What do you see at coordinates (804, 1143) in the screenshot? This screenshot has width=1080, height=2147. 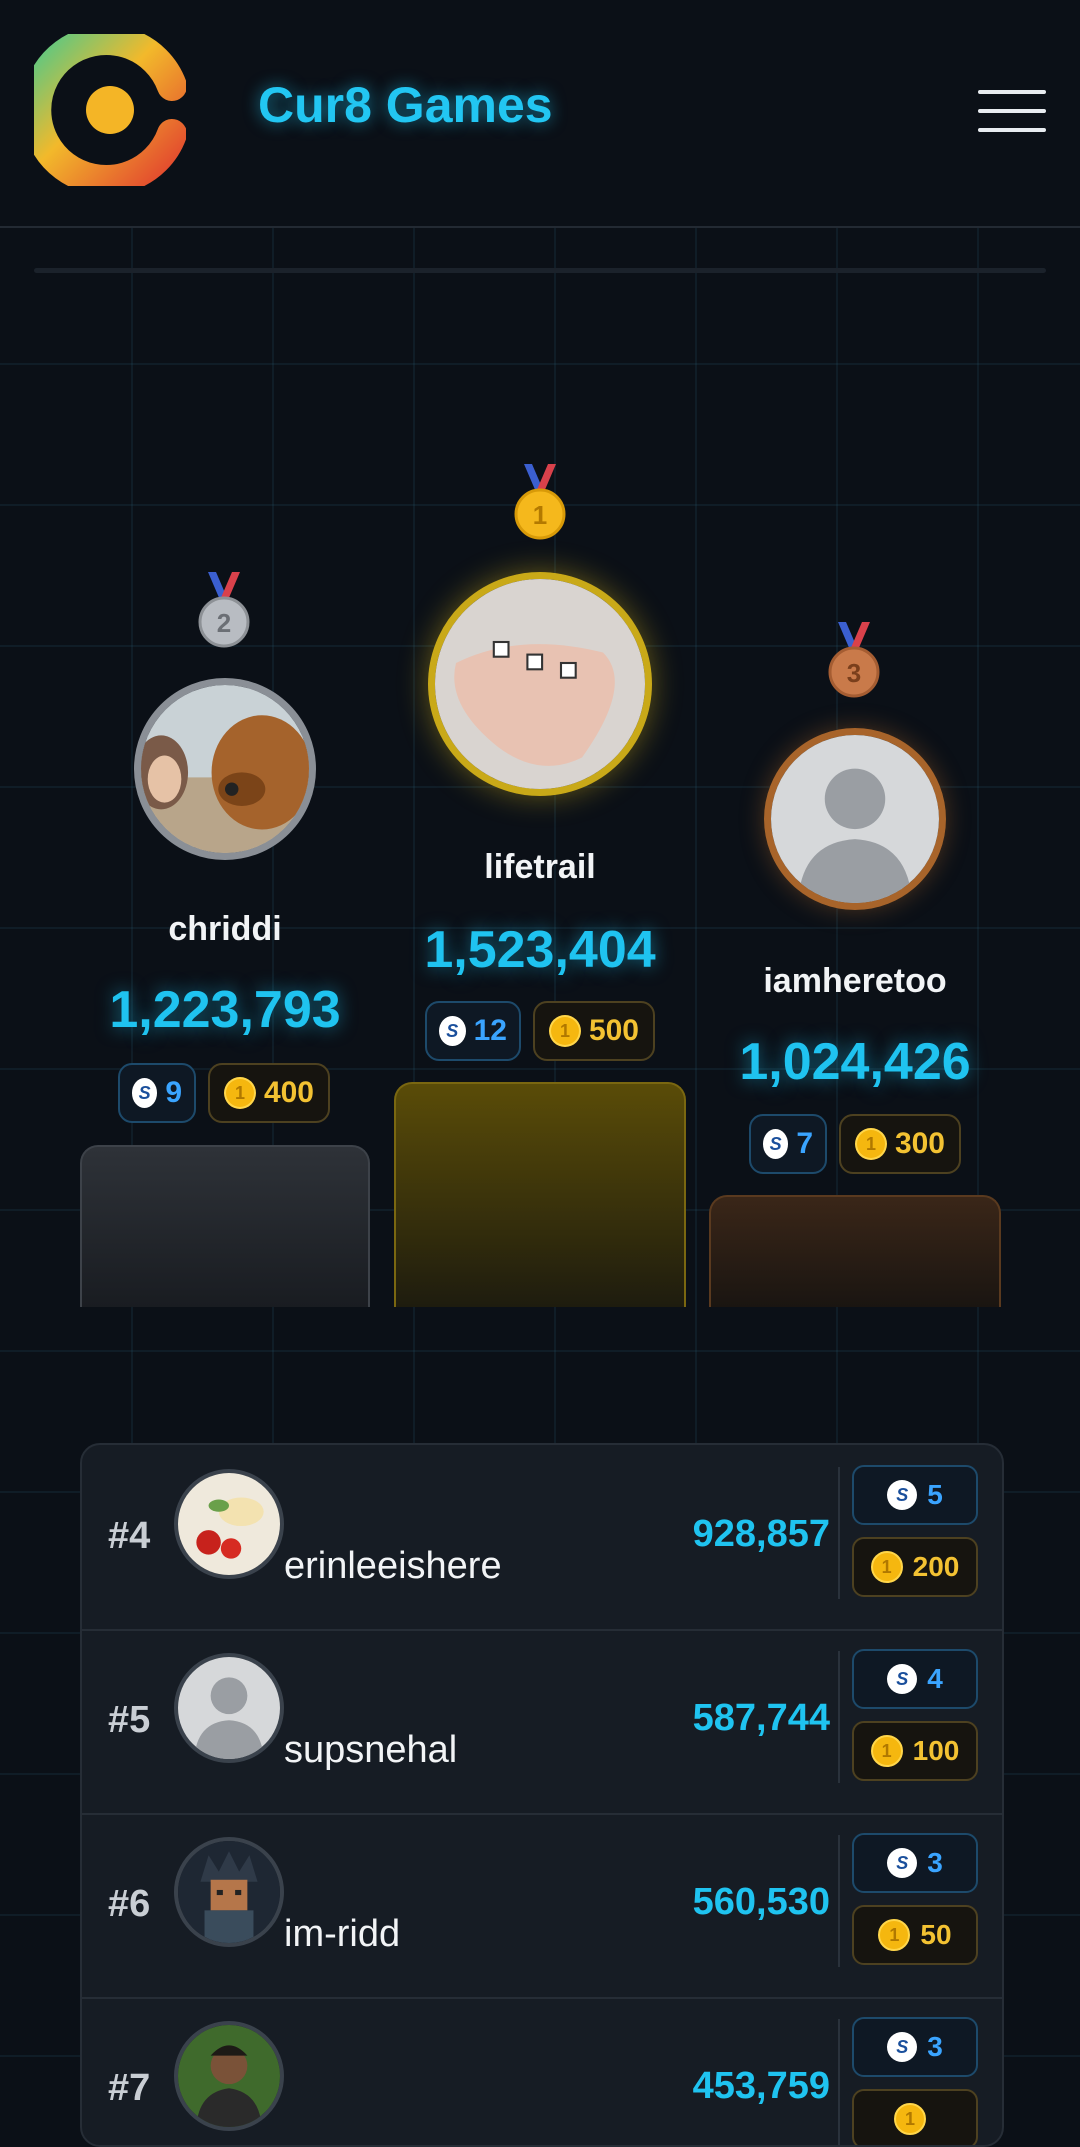 I see `steem-count: 7` at bounding box center [804, 1143].